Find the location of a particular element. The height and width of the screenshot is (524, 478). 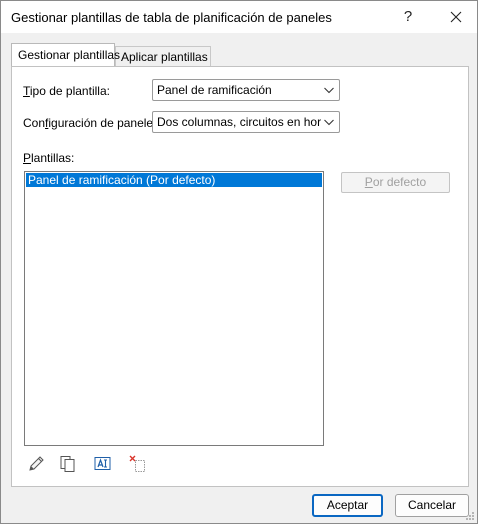

rename-button is located at coordinates (103, 464).